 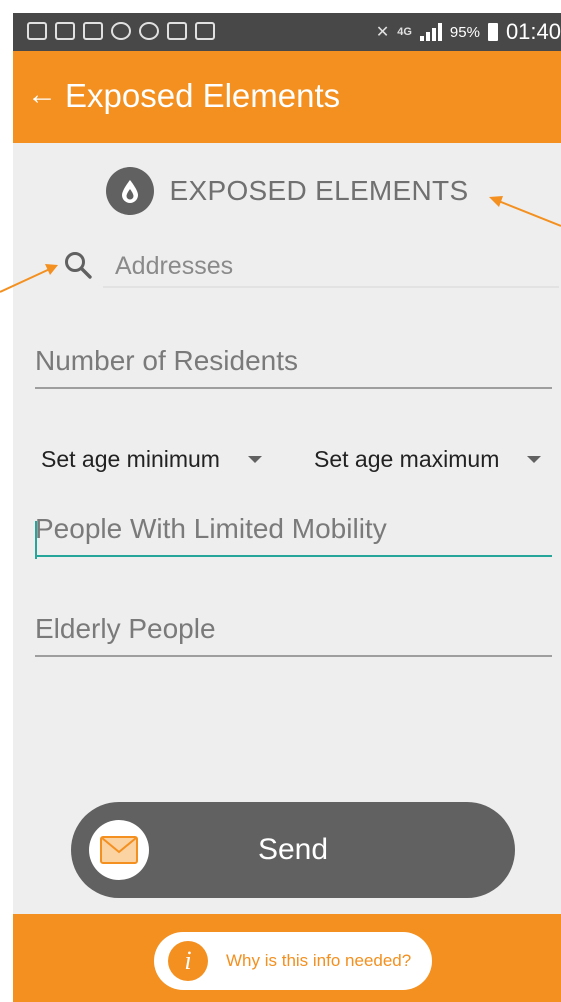 What do you see at coordinates (177, 31) in the screenshot?
I see `usb-icon` at bounding box center [177, 31].